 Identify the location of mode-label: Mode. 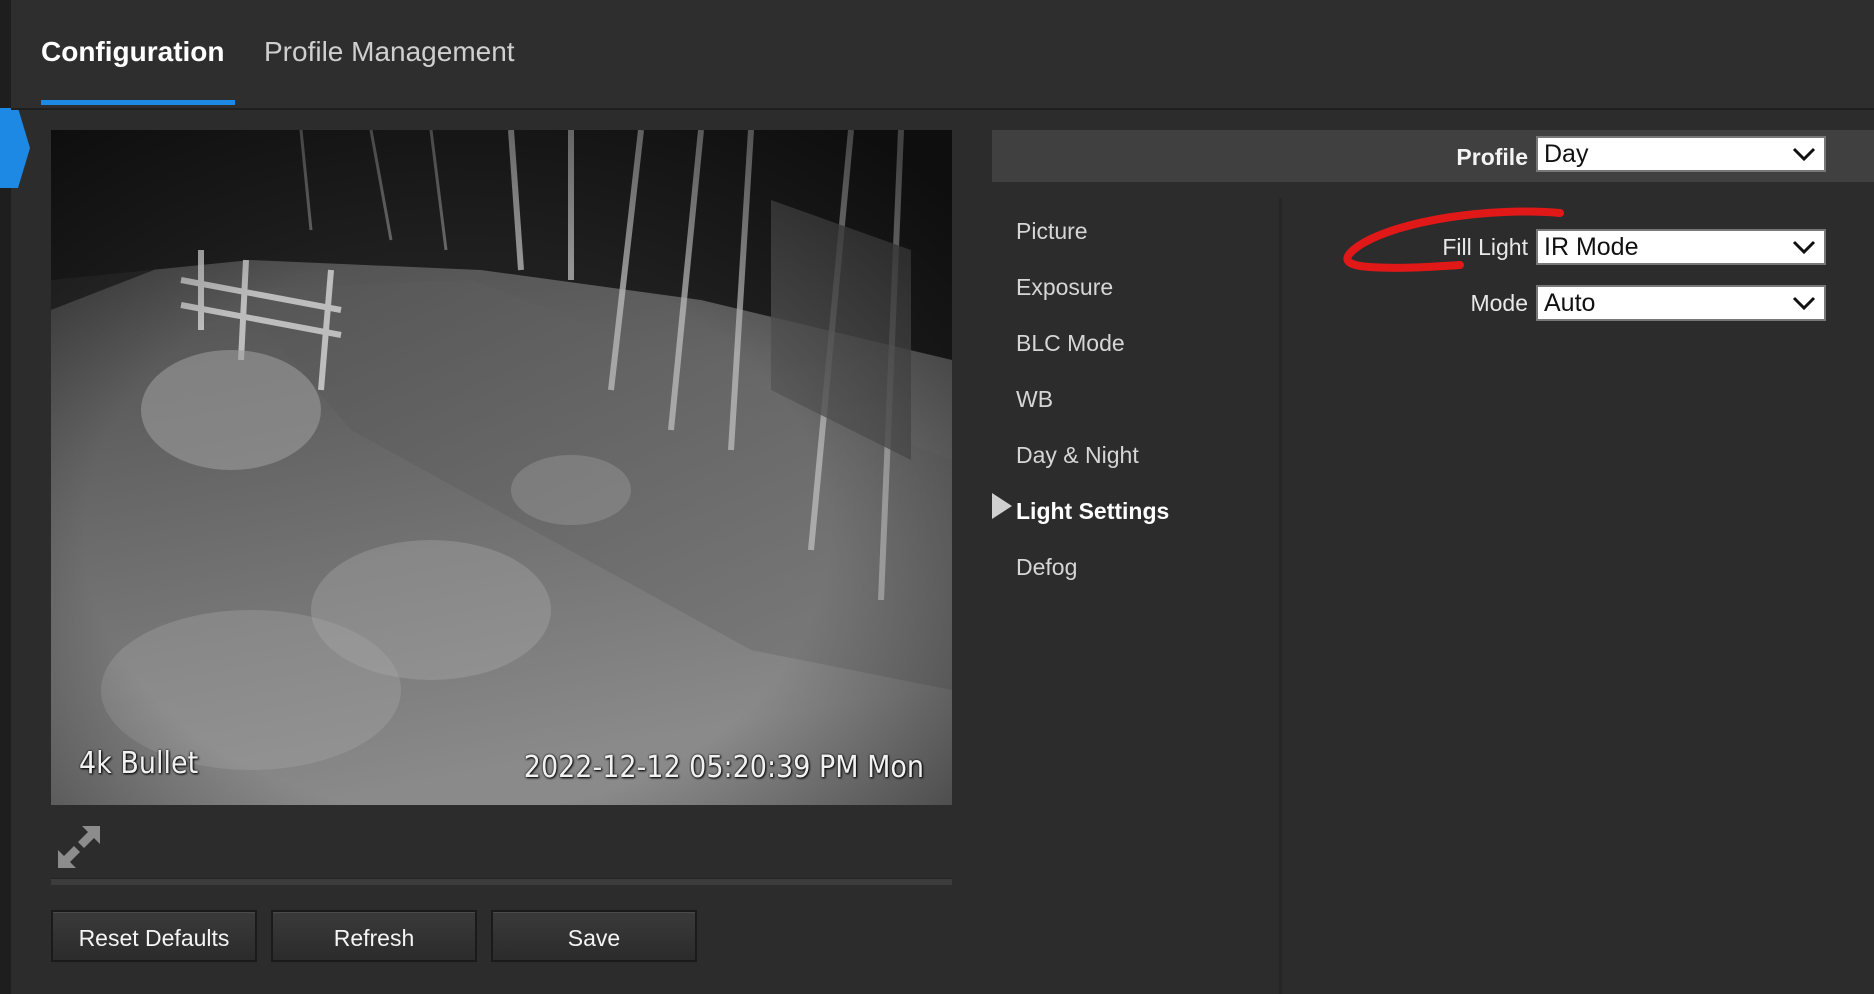
(1499, 303).